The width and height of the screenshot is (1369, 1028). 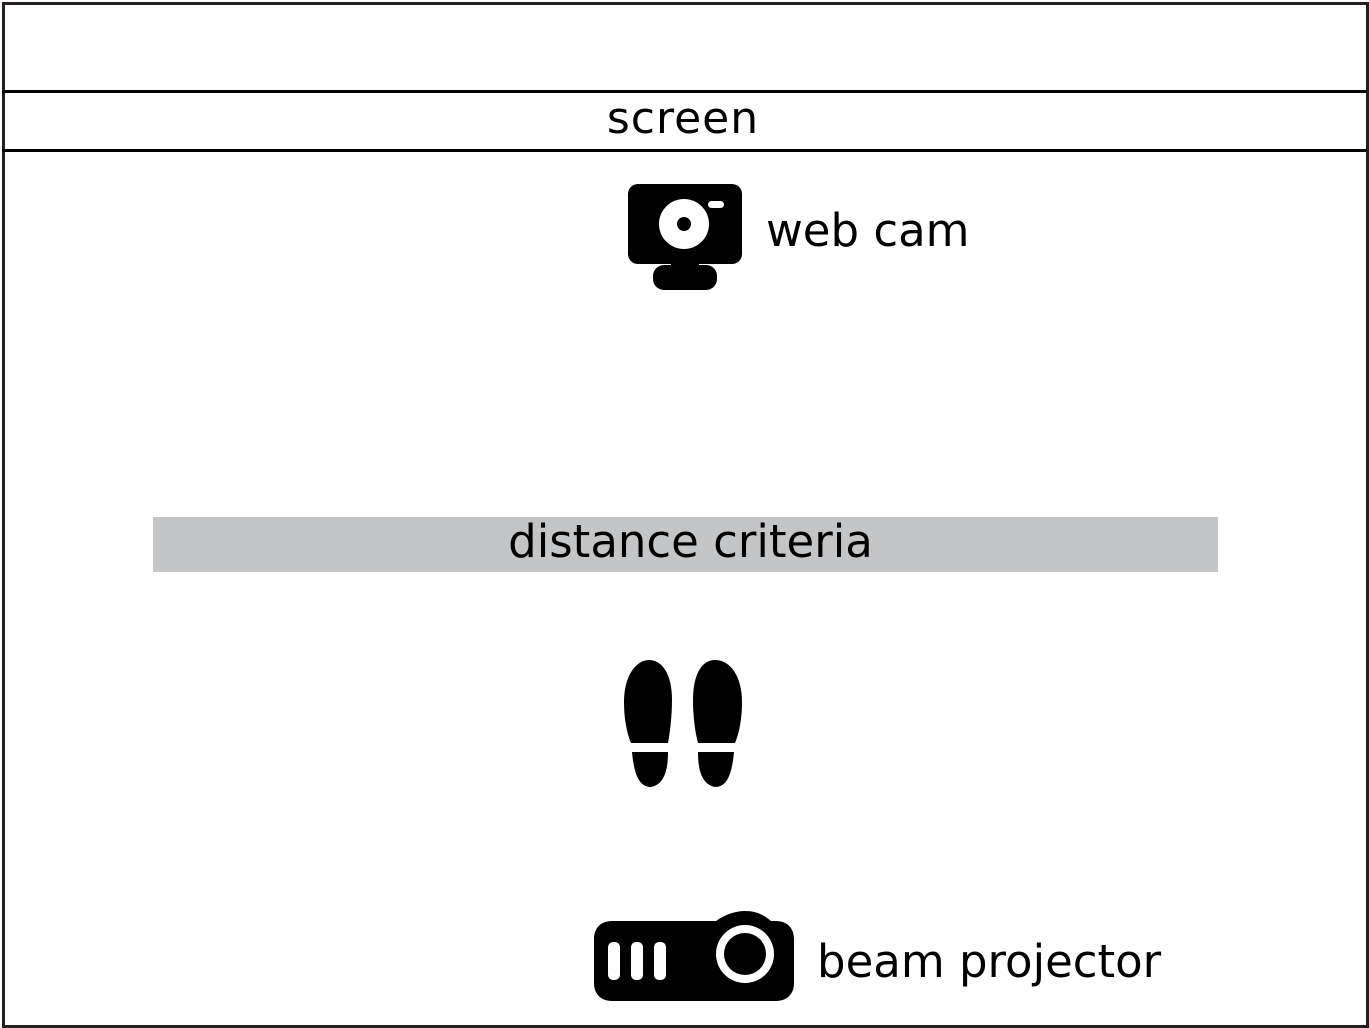 I want to click on projector-icon, so click(x=694, y=956).